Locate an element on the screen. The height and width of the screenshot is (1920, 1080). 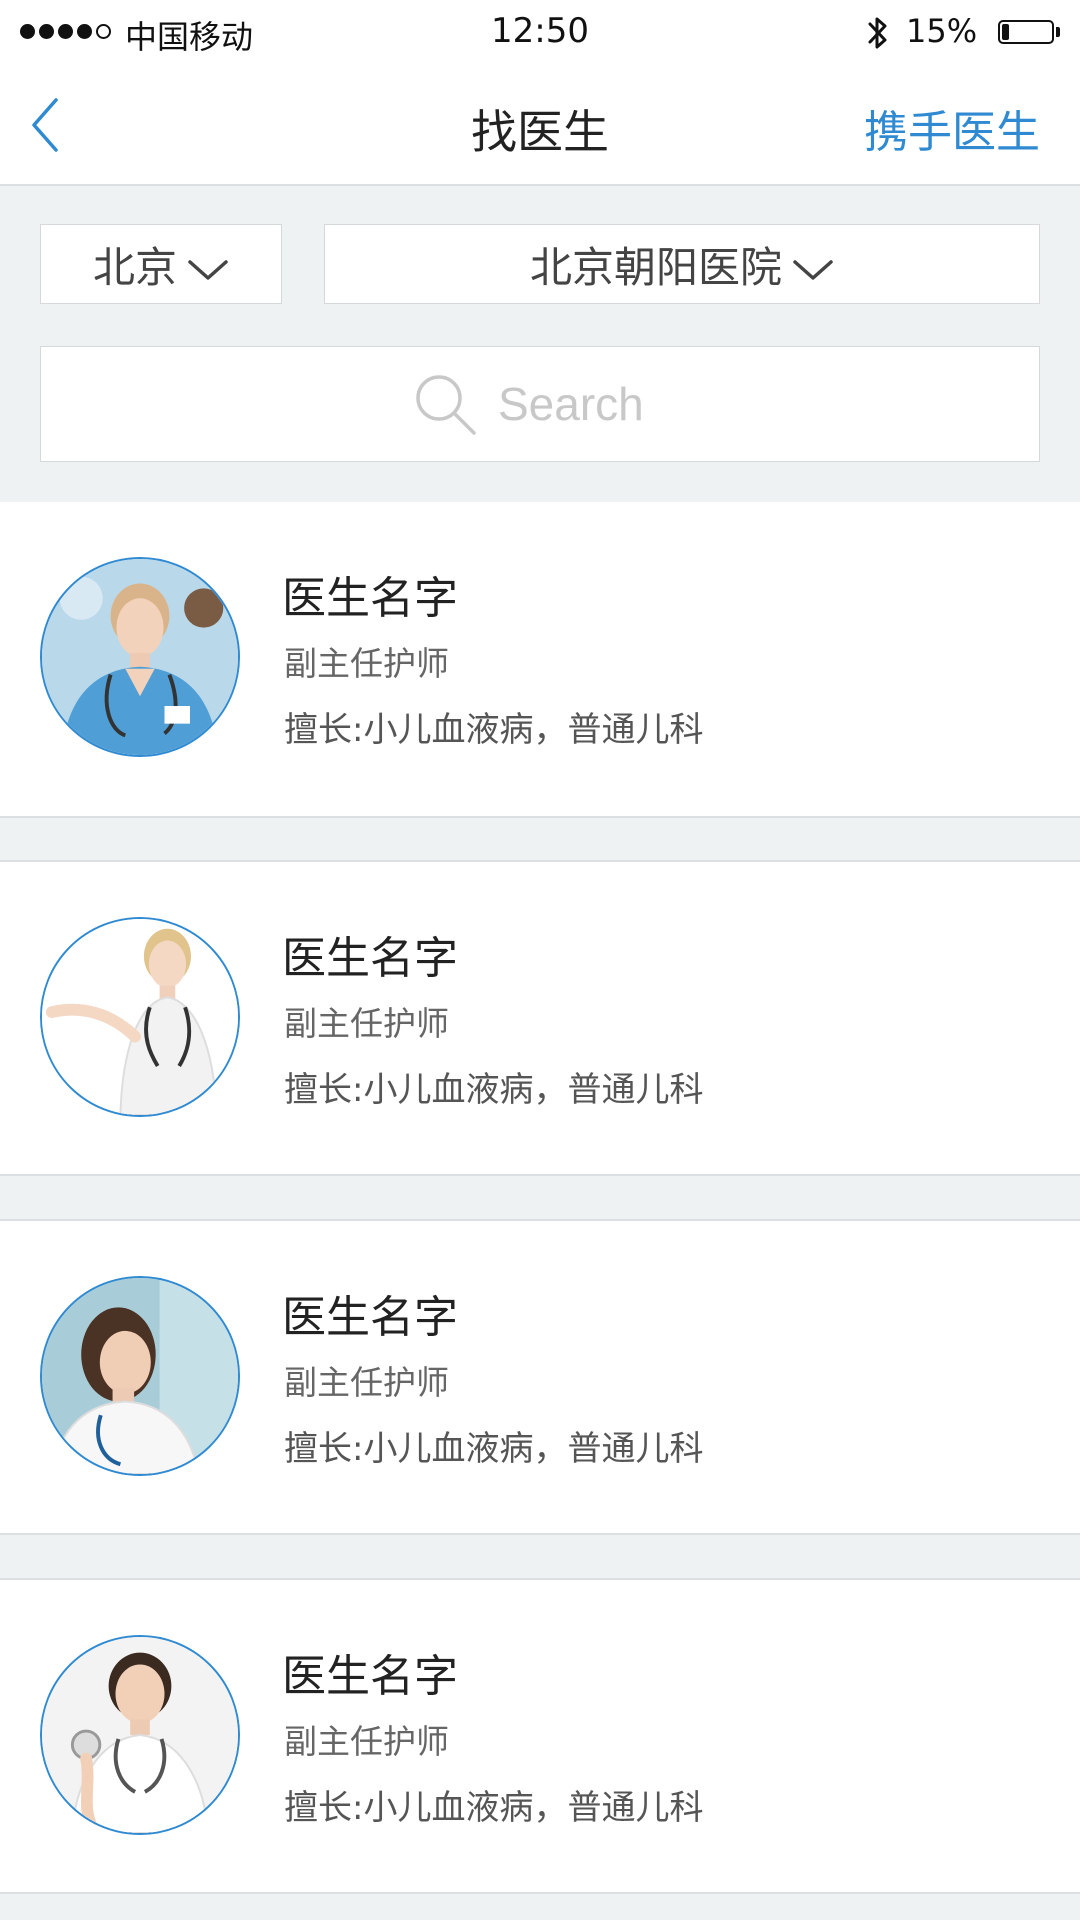
hospital-dropdown: 北京朝阳医院 is located at coordinates (682, 264).